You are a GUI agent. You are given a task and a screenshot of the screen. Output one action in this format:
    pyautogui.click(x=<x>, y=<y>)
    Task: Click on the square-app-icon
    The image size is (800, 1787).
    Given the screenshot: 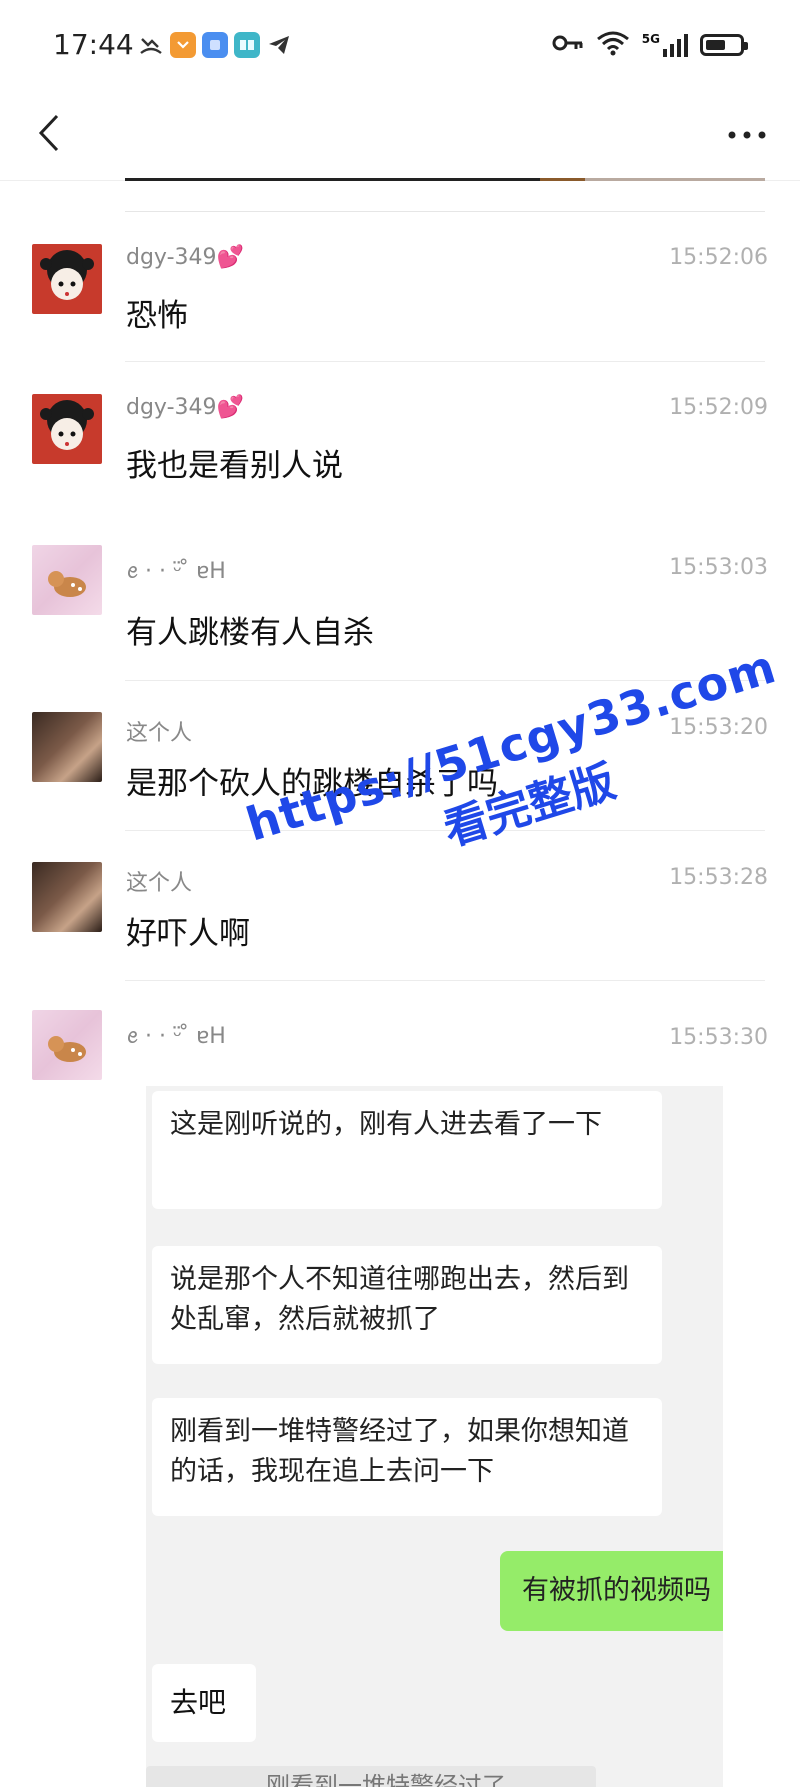 What is the action you would take?
    pyautogui.click(x=215, y=45)
    